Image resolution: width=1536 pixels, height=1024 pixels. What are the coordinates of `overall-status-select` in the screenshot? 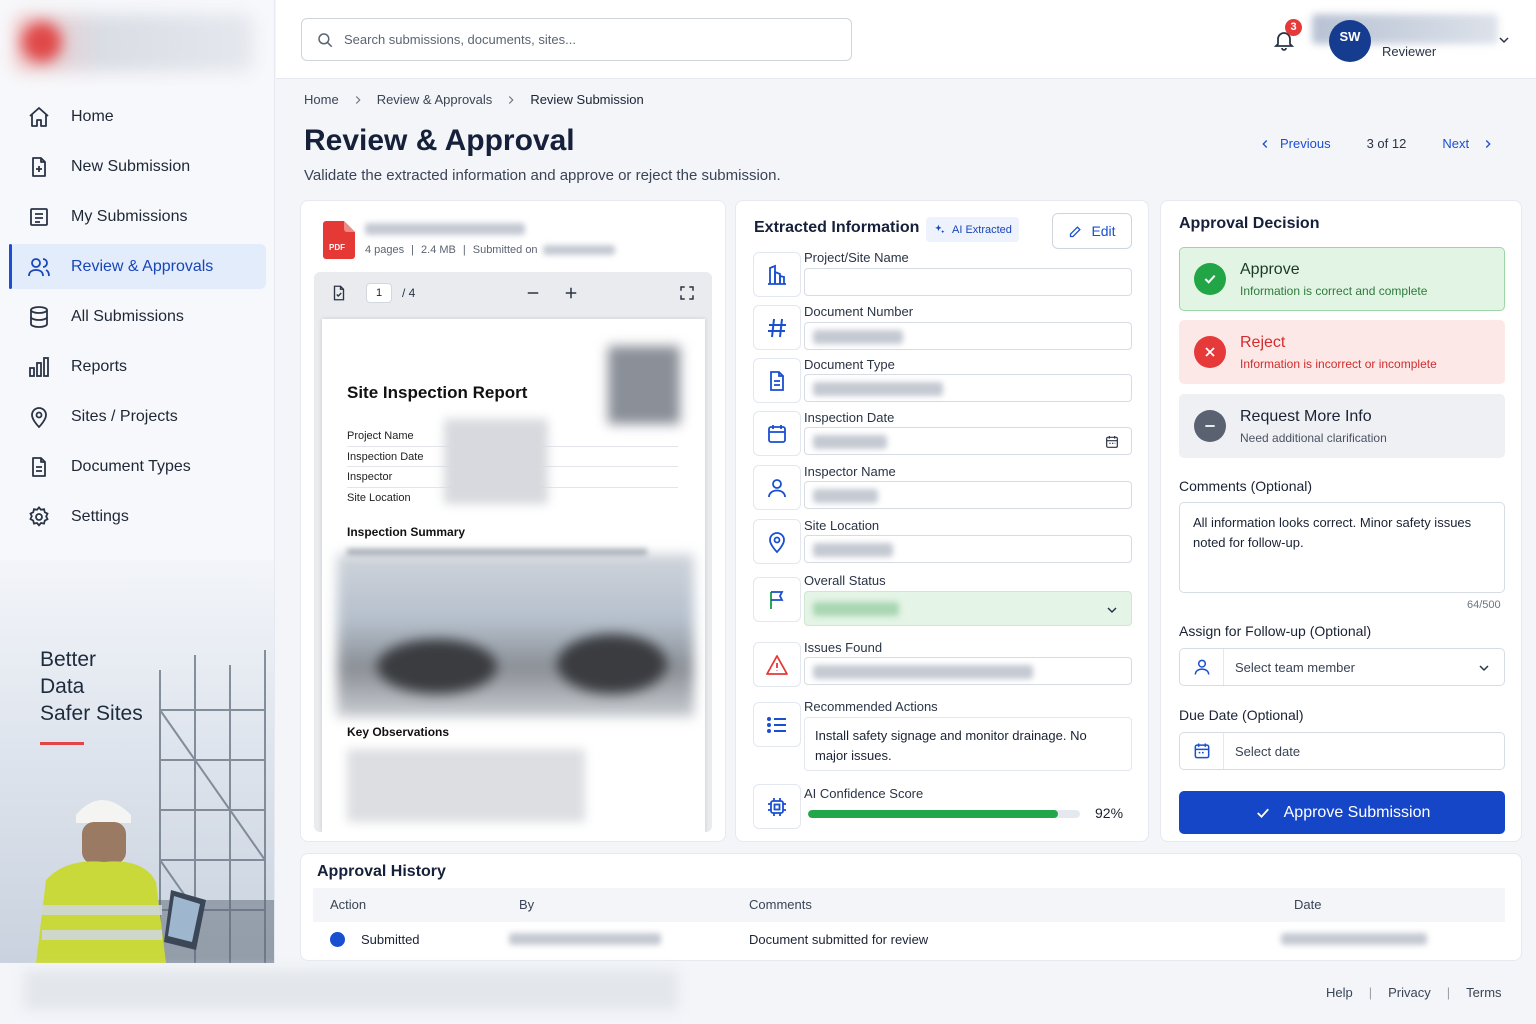 It's located at (968, 608).